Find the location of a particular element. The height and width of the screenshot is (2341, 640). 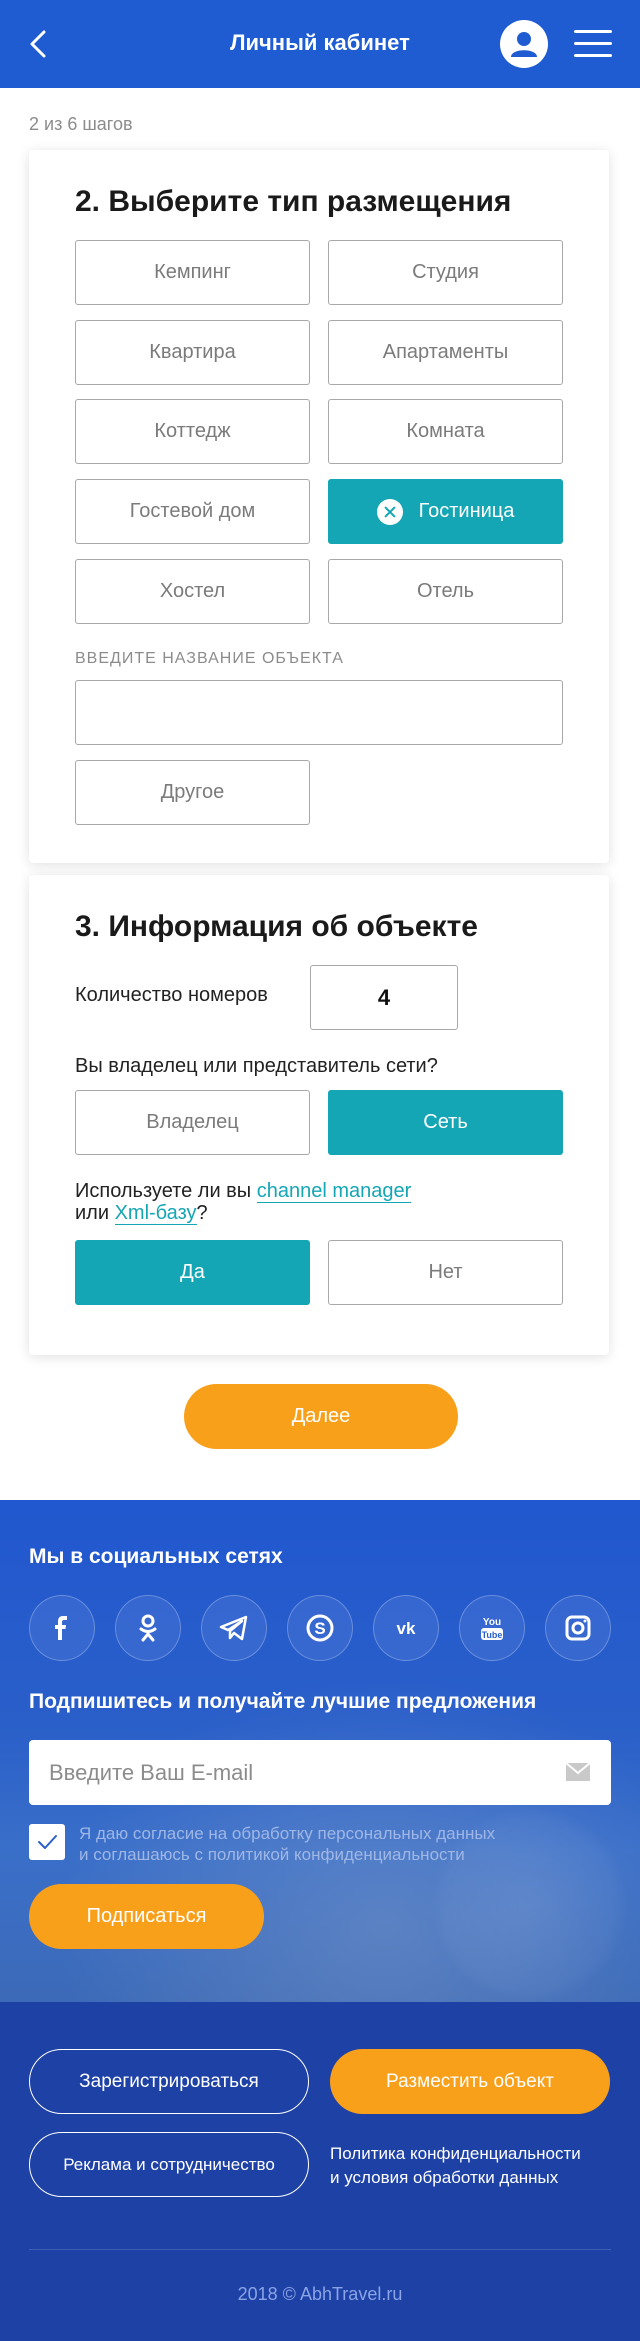

svg-text: S is located at coordinates (319, 1628).